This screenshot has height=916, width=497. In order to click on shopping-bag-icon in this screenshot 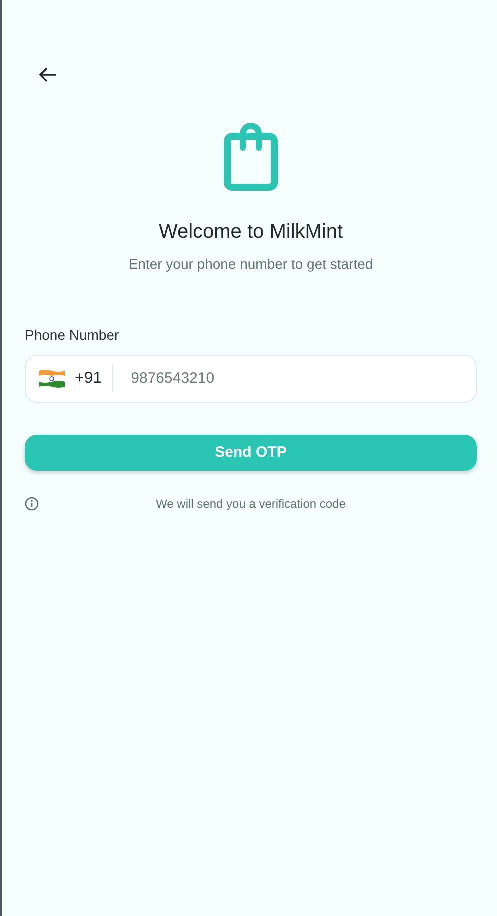, I will do `click(251, 157)`.